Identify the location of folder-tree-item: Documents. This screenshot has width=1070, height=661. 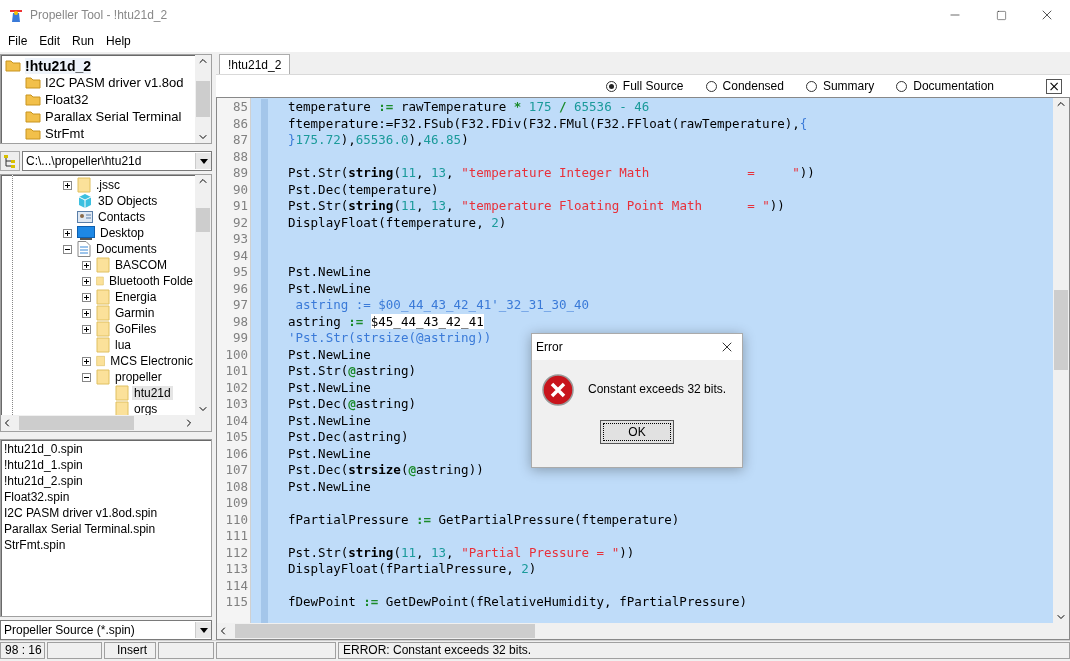
(126, 249).